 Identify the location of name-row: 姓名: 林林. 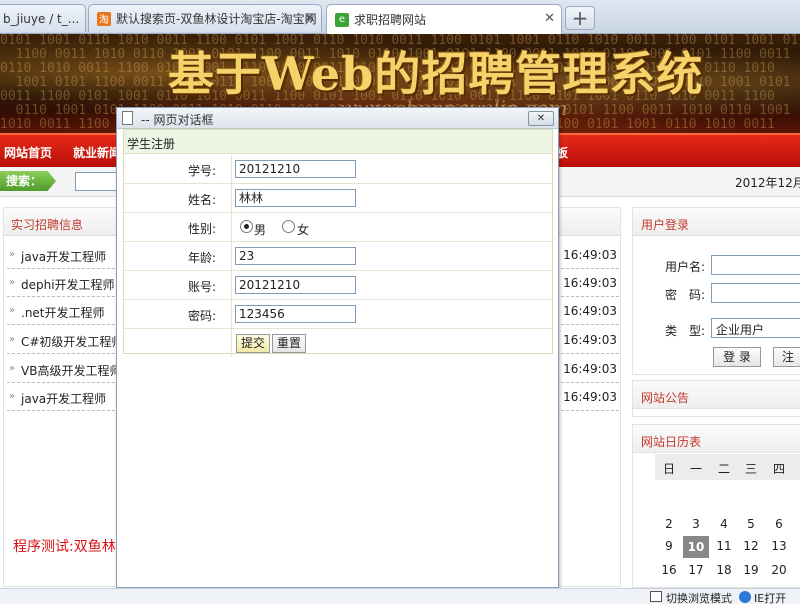
(338, 198).